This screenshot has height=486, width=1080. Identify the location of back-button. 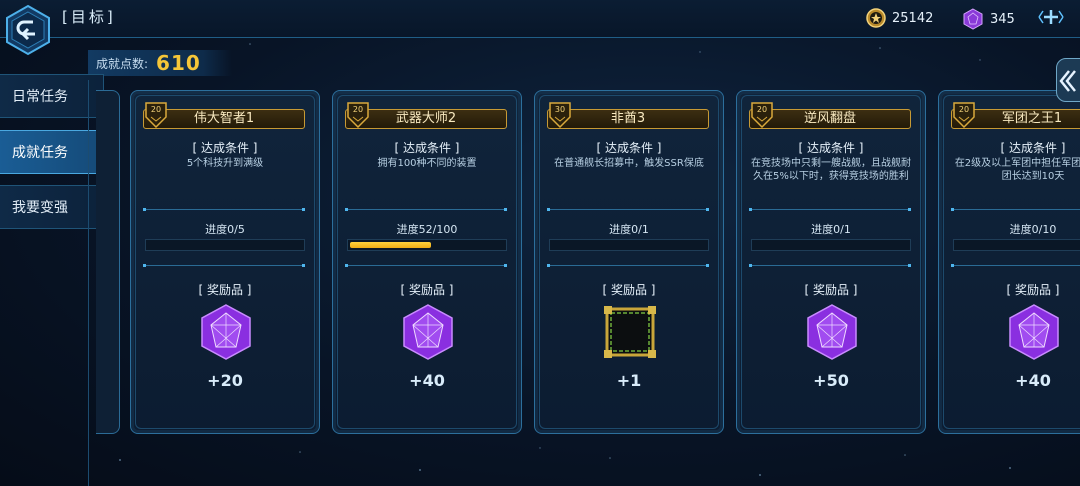
(28, 30).